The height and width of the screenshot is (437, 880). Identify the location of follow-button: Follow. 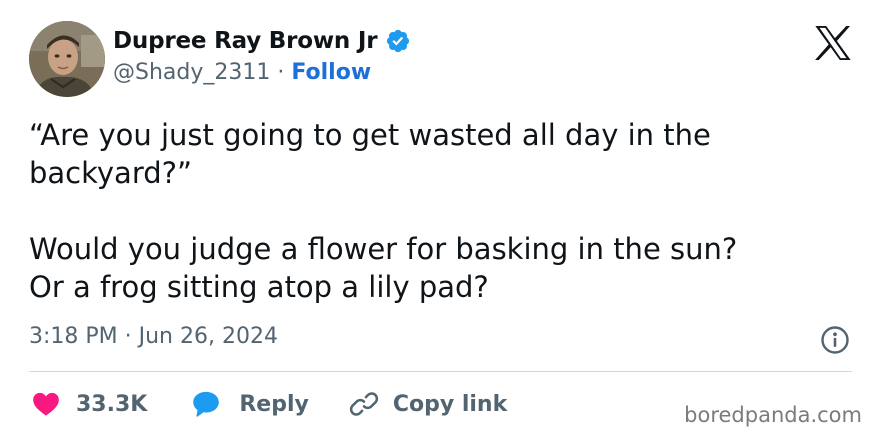
(331, 72).